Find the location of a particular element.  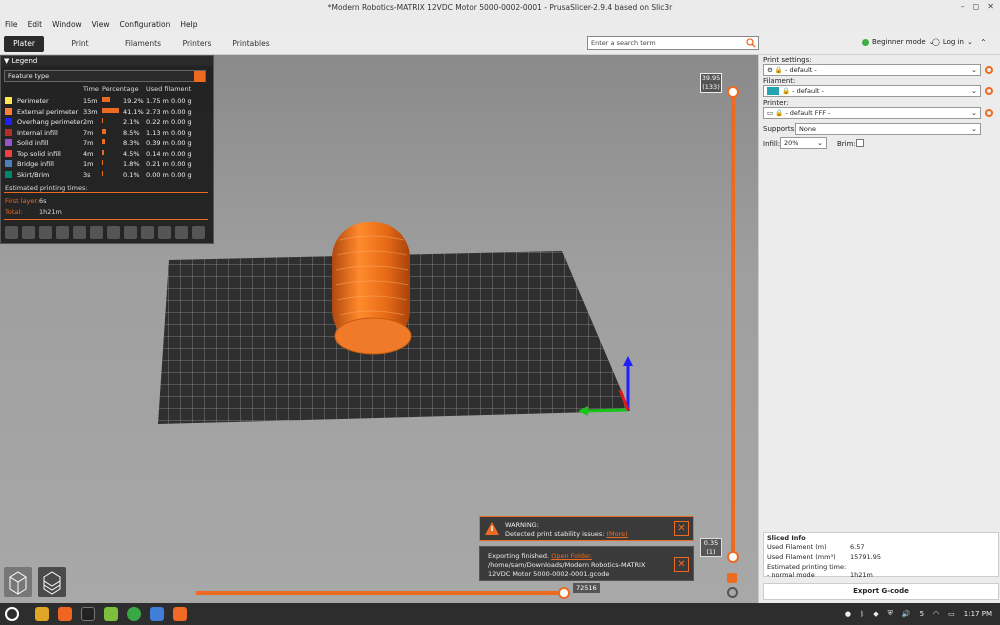

export-gcode-button: Export G-code is located at coordinates (881, 591).